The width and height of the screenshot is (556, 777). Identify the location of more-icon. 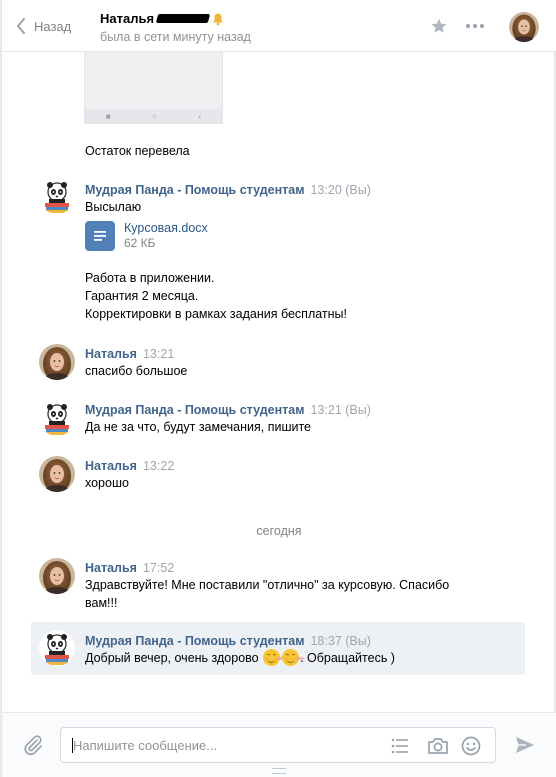
(468, 26).